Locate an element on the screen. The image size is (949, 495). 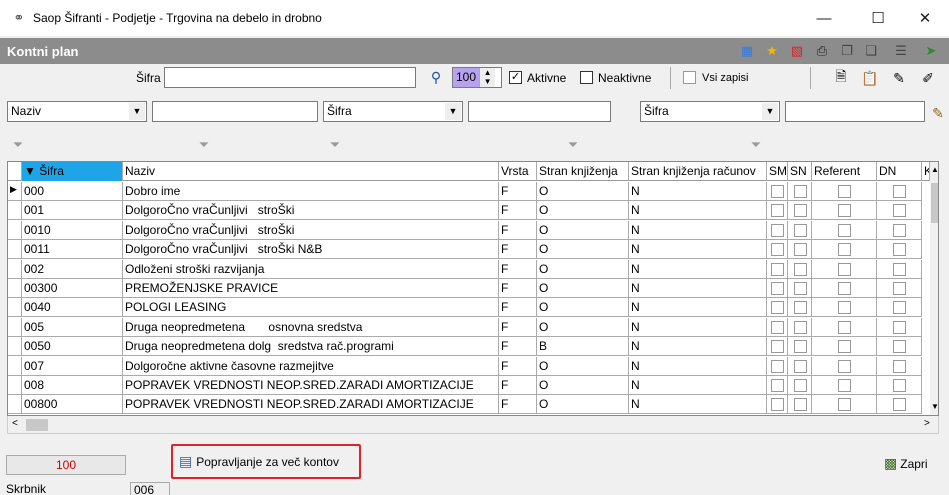
cell-sifra: 008 is located at coordinates (72, 385).